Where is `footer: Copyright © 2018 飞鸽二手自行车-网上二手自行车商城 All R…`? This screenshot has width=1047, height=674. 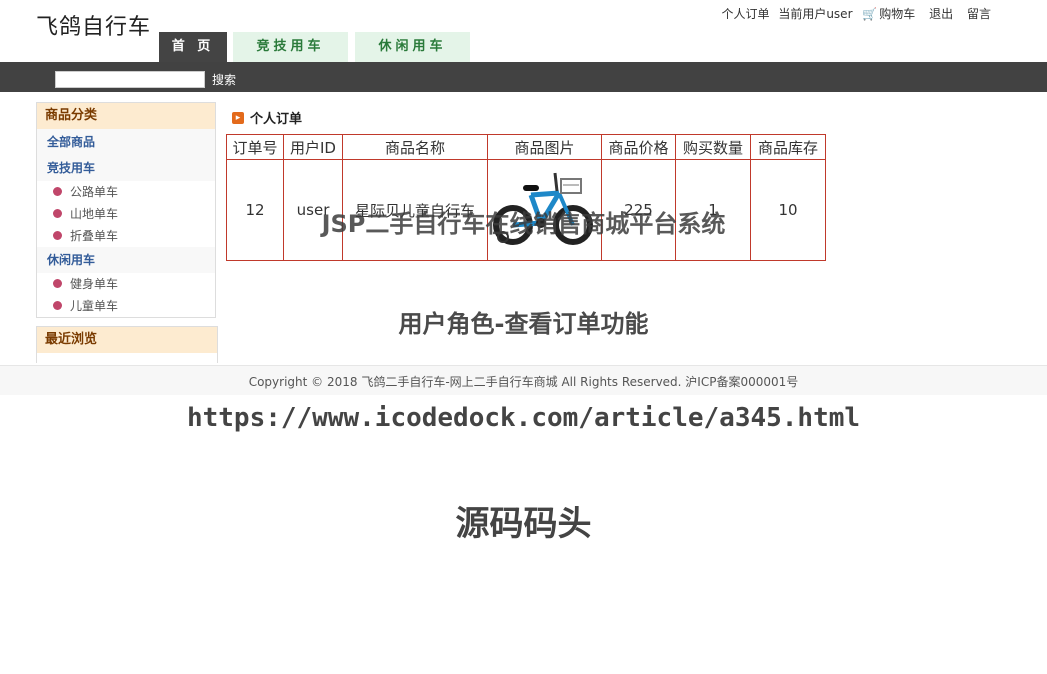
footer: Copyright © 2018 飞鸽二手自行车-网上二手自行车商城 All R… is located at coordinates (523, 380).